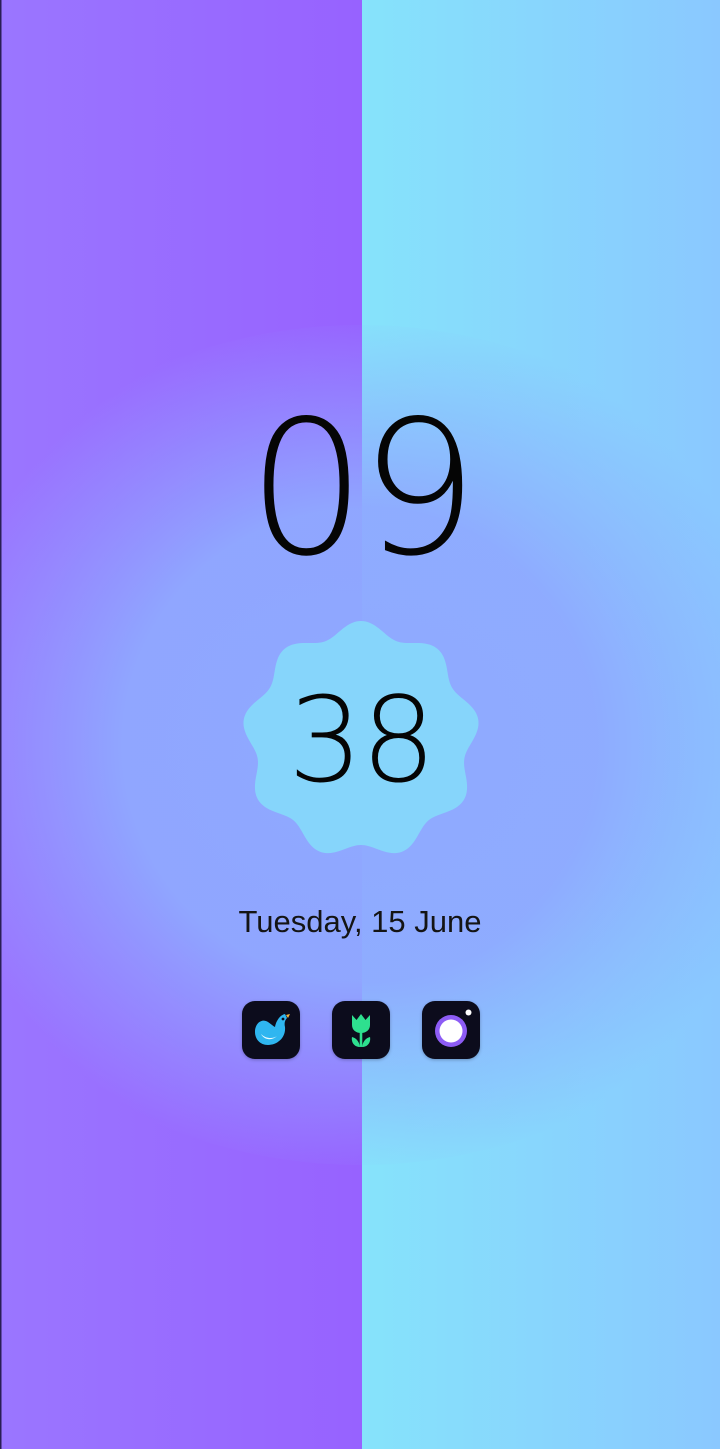  I want to click on shortcut-dock, so click(362, 1031).